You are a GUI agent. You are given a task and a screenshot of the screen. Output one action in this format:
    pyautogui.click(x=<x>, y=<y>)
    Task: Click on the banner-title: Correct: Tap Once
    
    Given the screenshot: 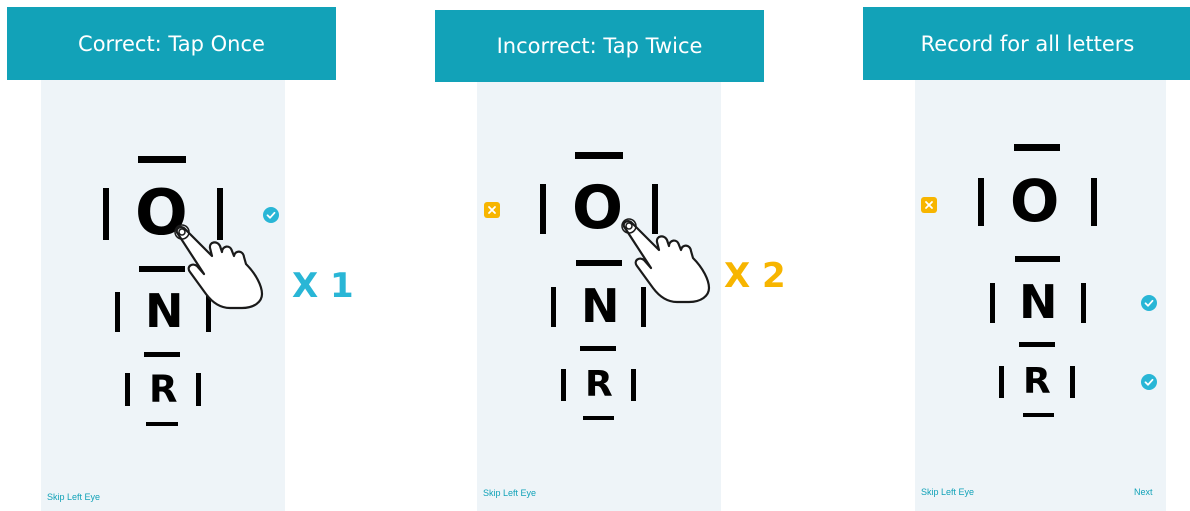 What is the action you would take?
    pyautogui.click(x=171, y=43)
    